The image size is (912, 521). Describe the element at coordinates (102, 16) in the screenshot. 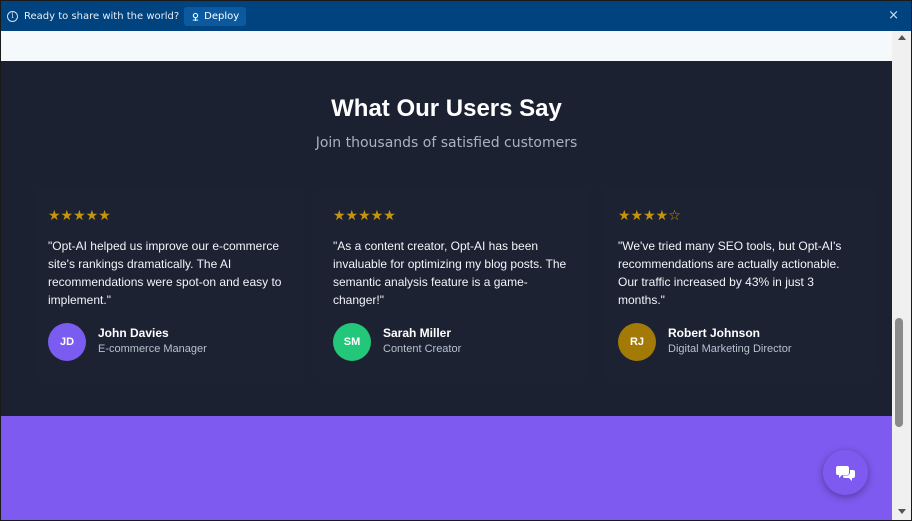

I see `banner-message: Ready to share with the world?` at that location.